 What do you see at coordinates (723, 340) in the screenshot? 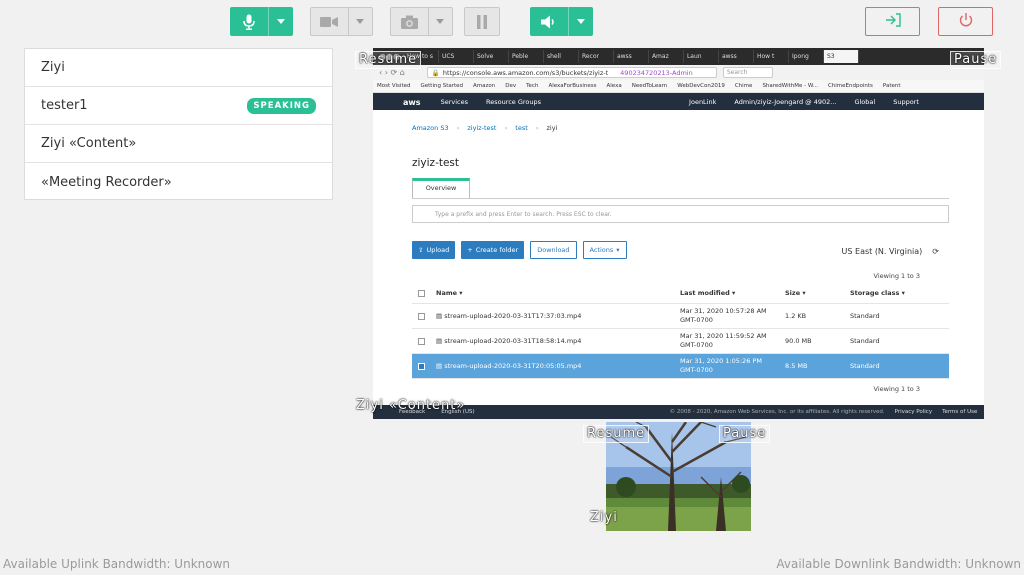
I see `file-modified: Mar 31, 2020 11:59:52 AM GMT-0700` at bounding box center [723, 340].